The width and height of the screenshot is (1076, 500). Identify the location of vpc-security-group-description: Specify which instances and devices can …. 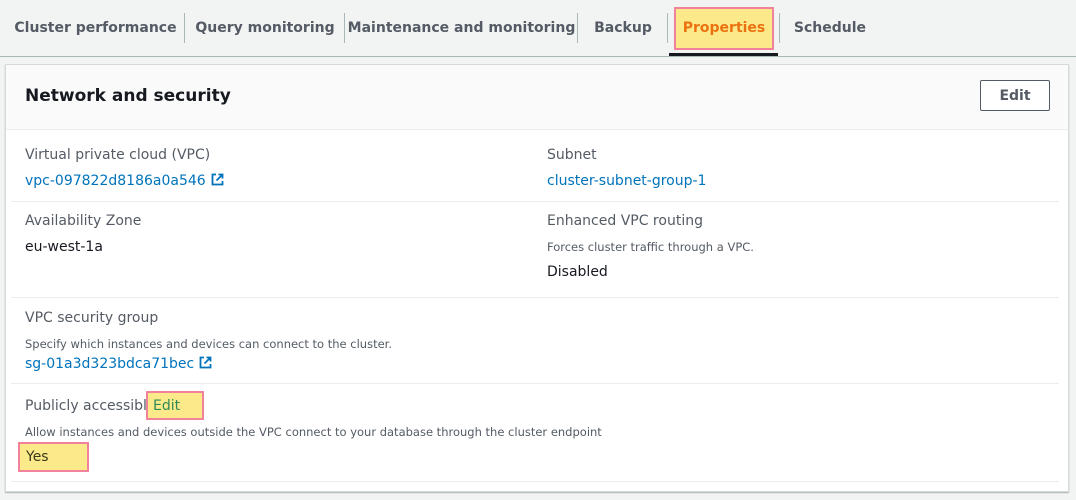
(208, 344).